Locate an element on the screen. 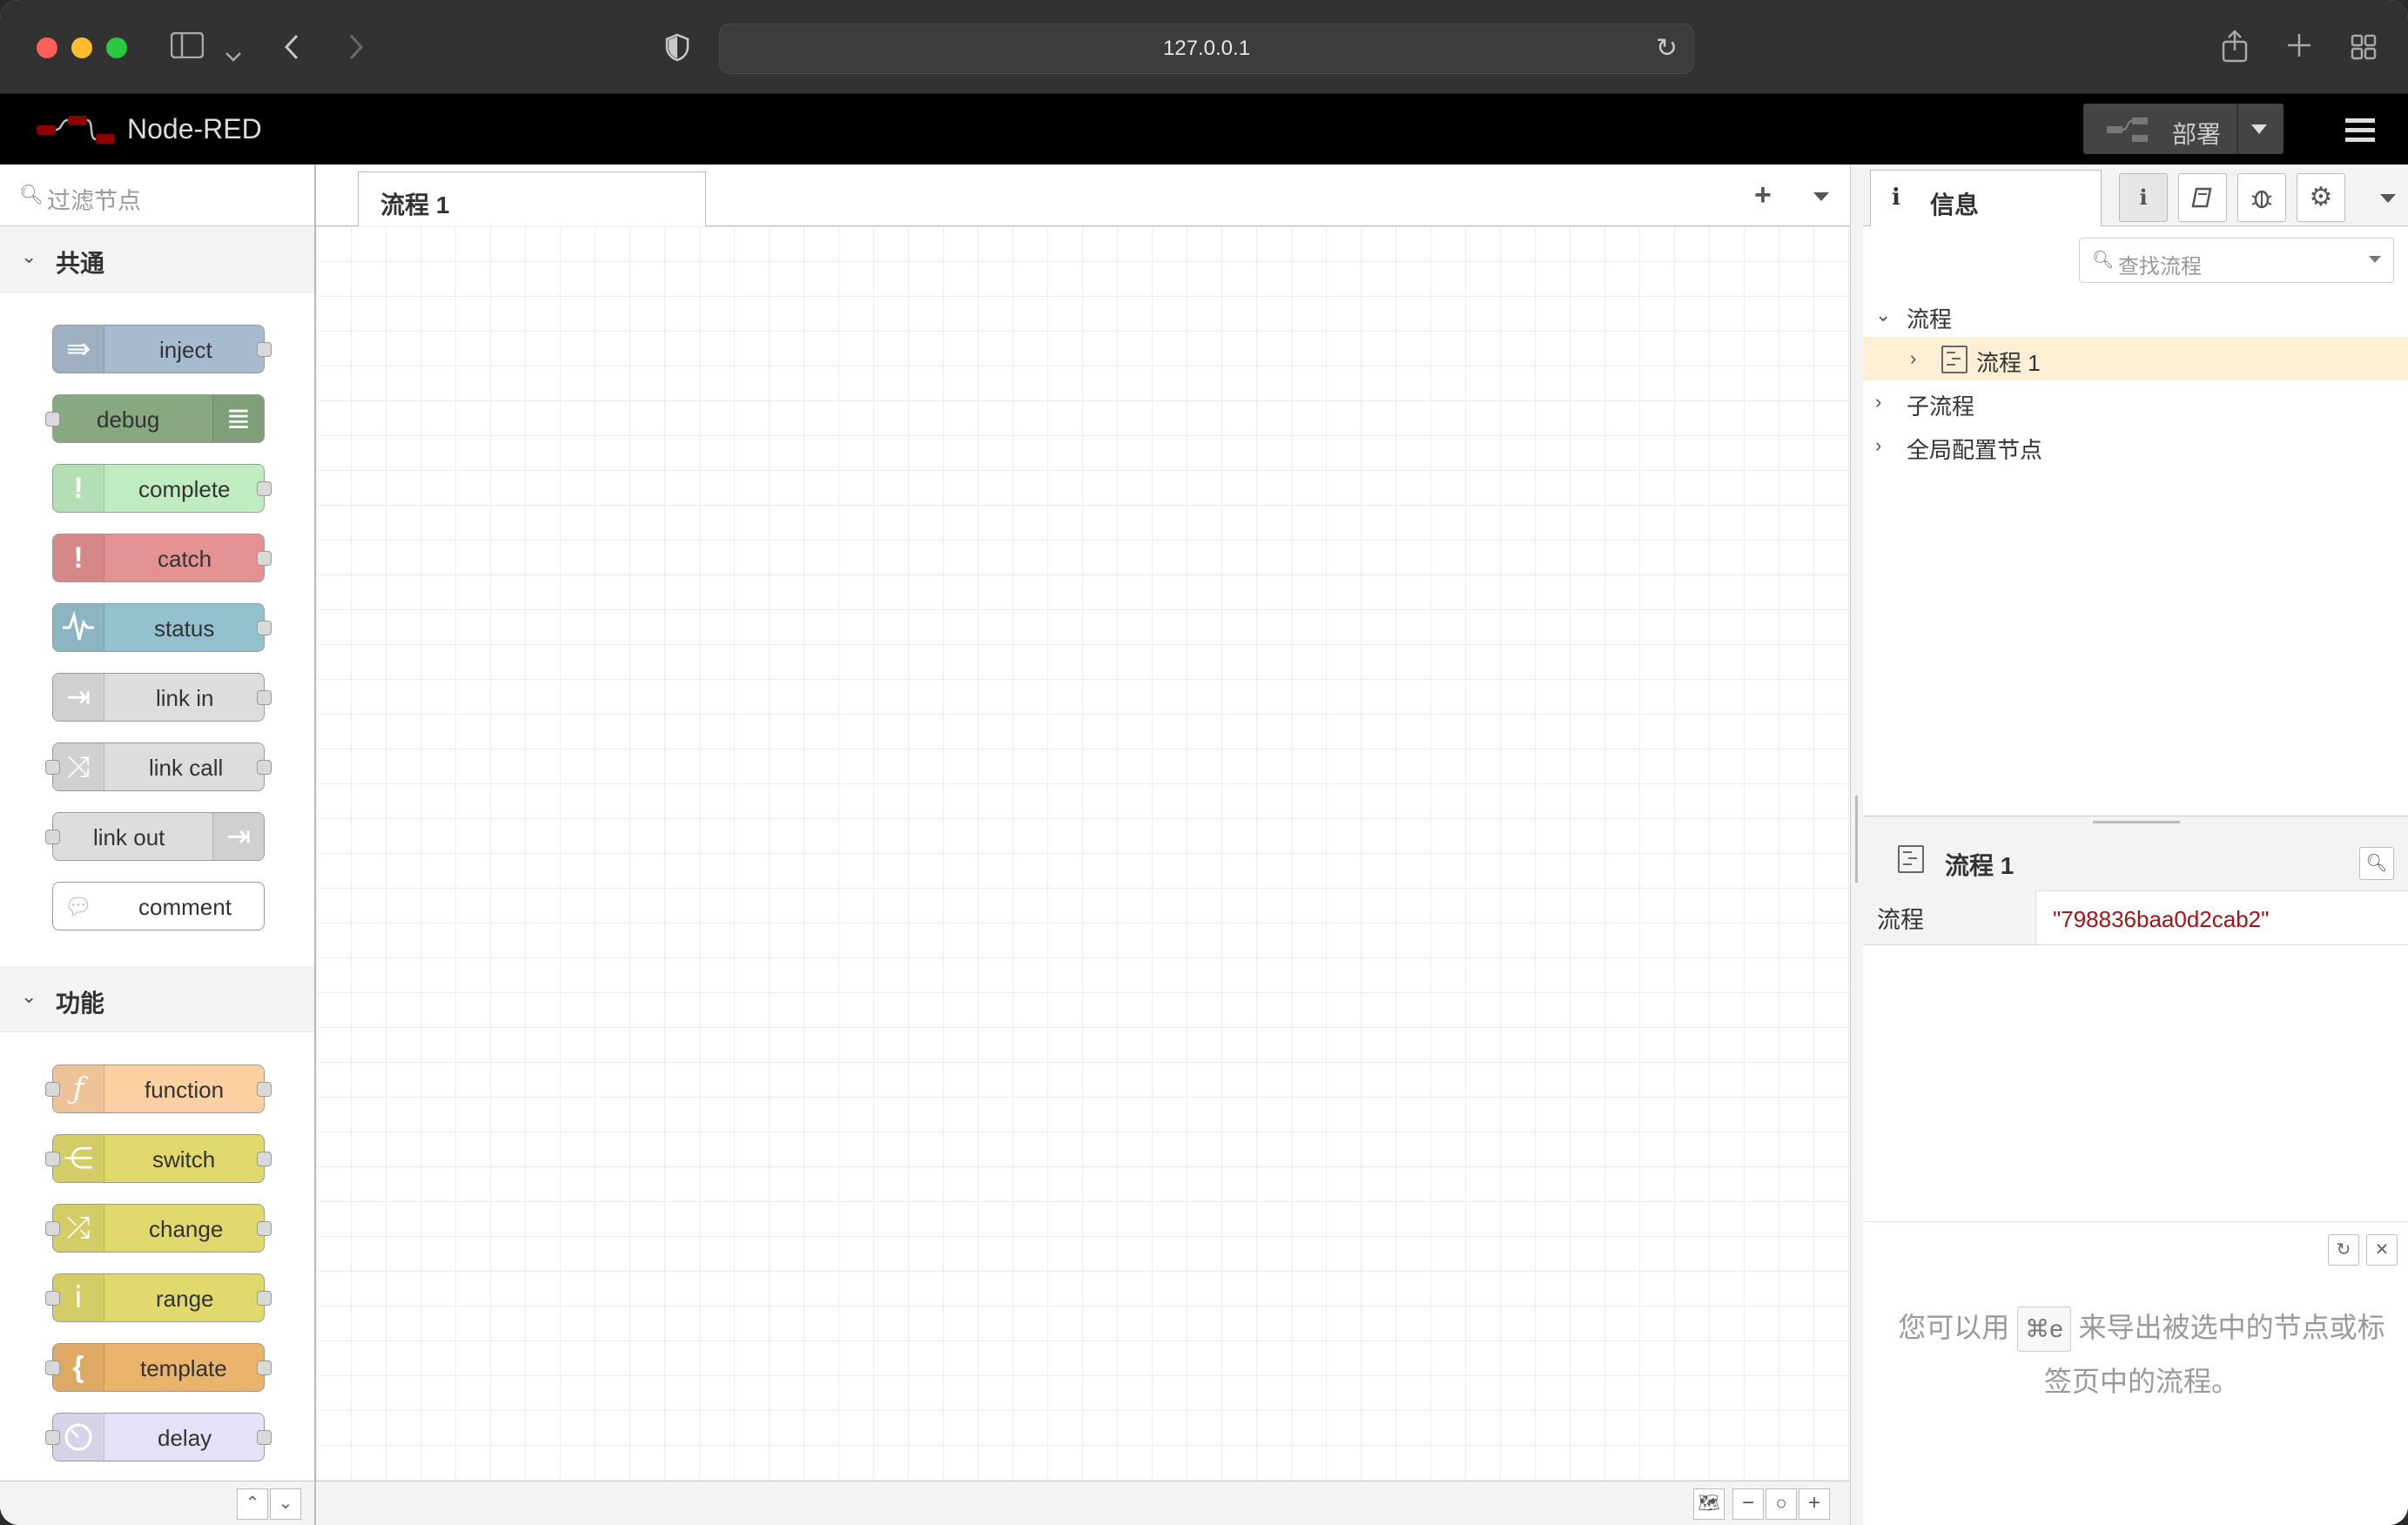 The image size is (2408, 1525). node-label: switch is located at coordinates (184, 1159).